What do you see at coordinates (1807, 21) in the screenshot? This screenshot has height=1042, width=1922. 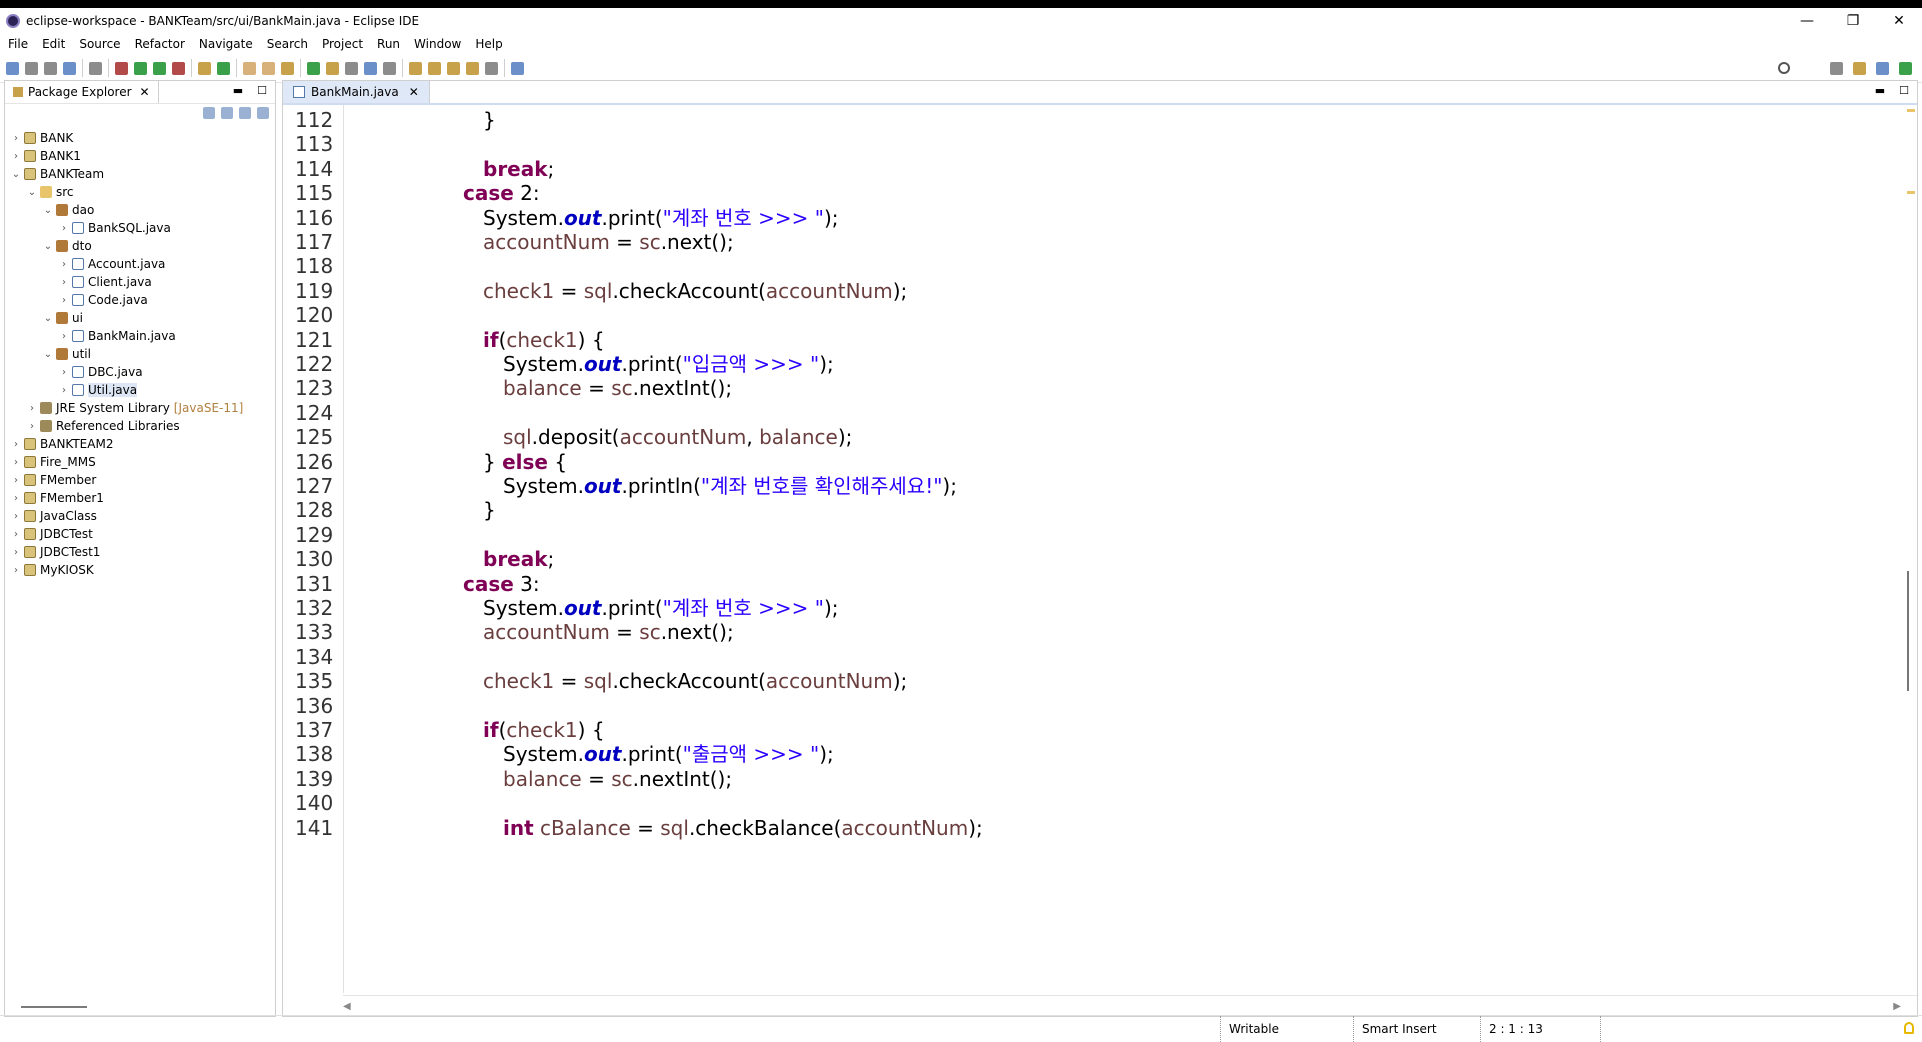 I see `minimize-button: —` at bounding box center [1807, 21].